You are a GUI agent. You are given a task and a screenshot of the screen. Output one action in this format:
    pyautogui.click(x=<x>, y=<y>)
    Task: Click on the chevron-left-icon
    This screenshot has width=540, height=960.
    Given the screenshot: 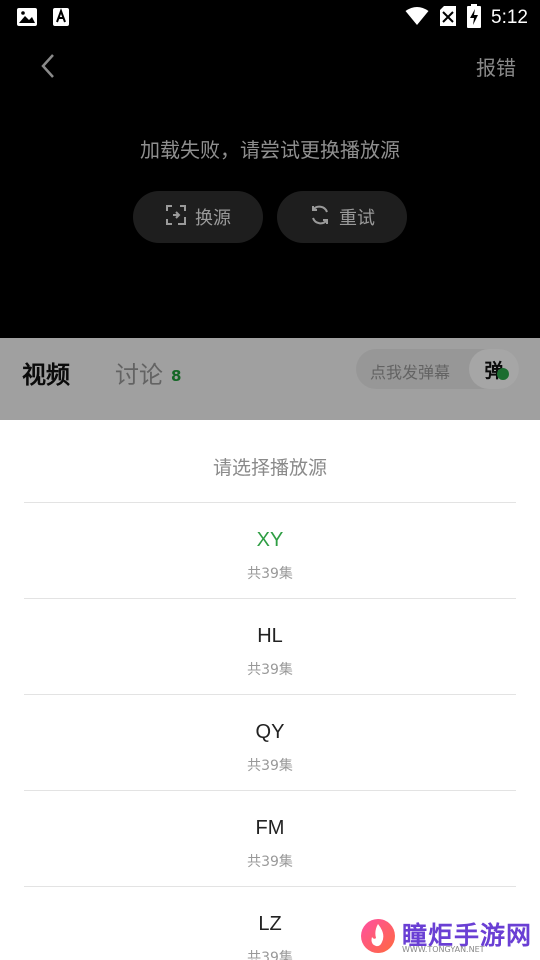 What is the action you would take?
    pyautogui.click(x=48, y=68)
    